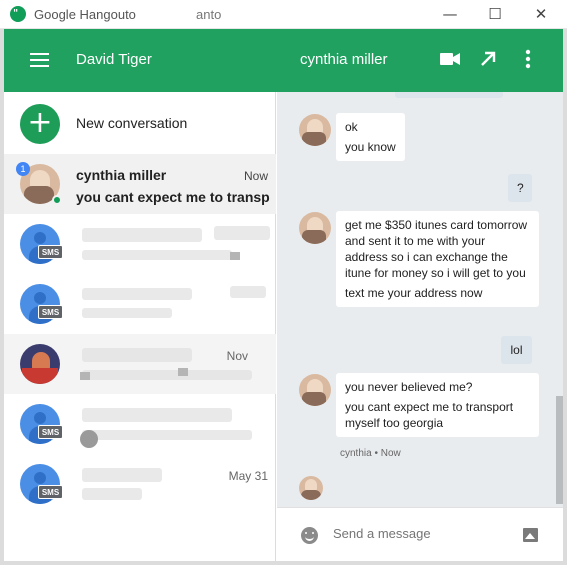 This screenshot has height=565, width=567. Describe the element at coordinates (449, 95) in the screenshot. I see `message-bubble-outgoing` at that location.